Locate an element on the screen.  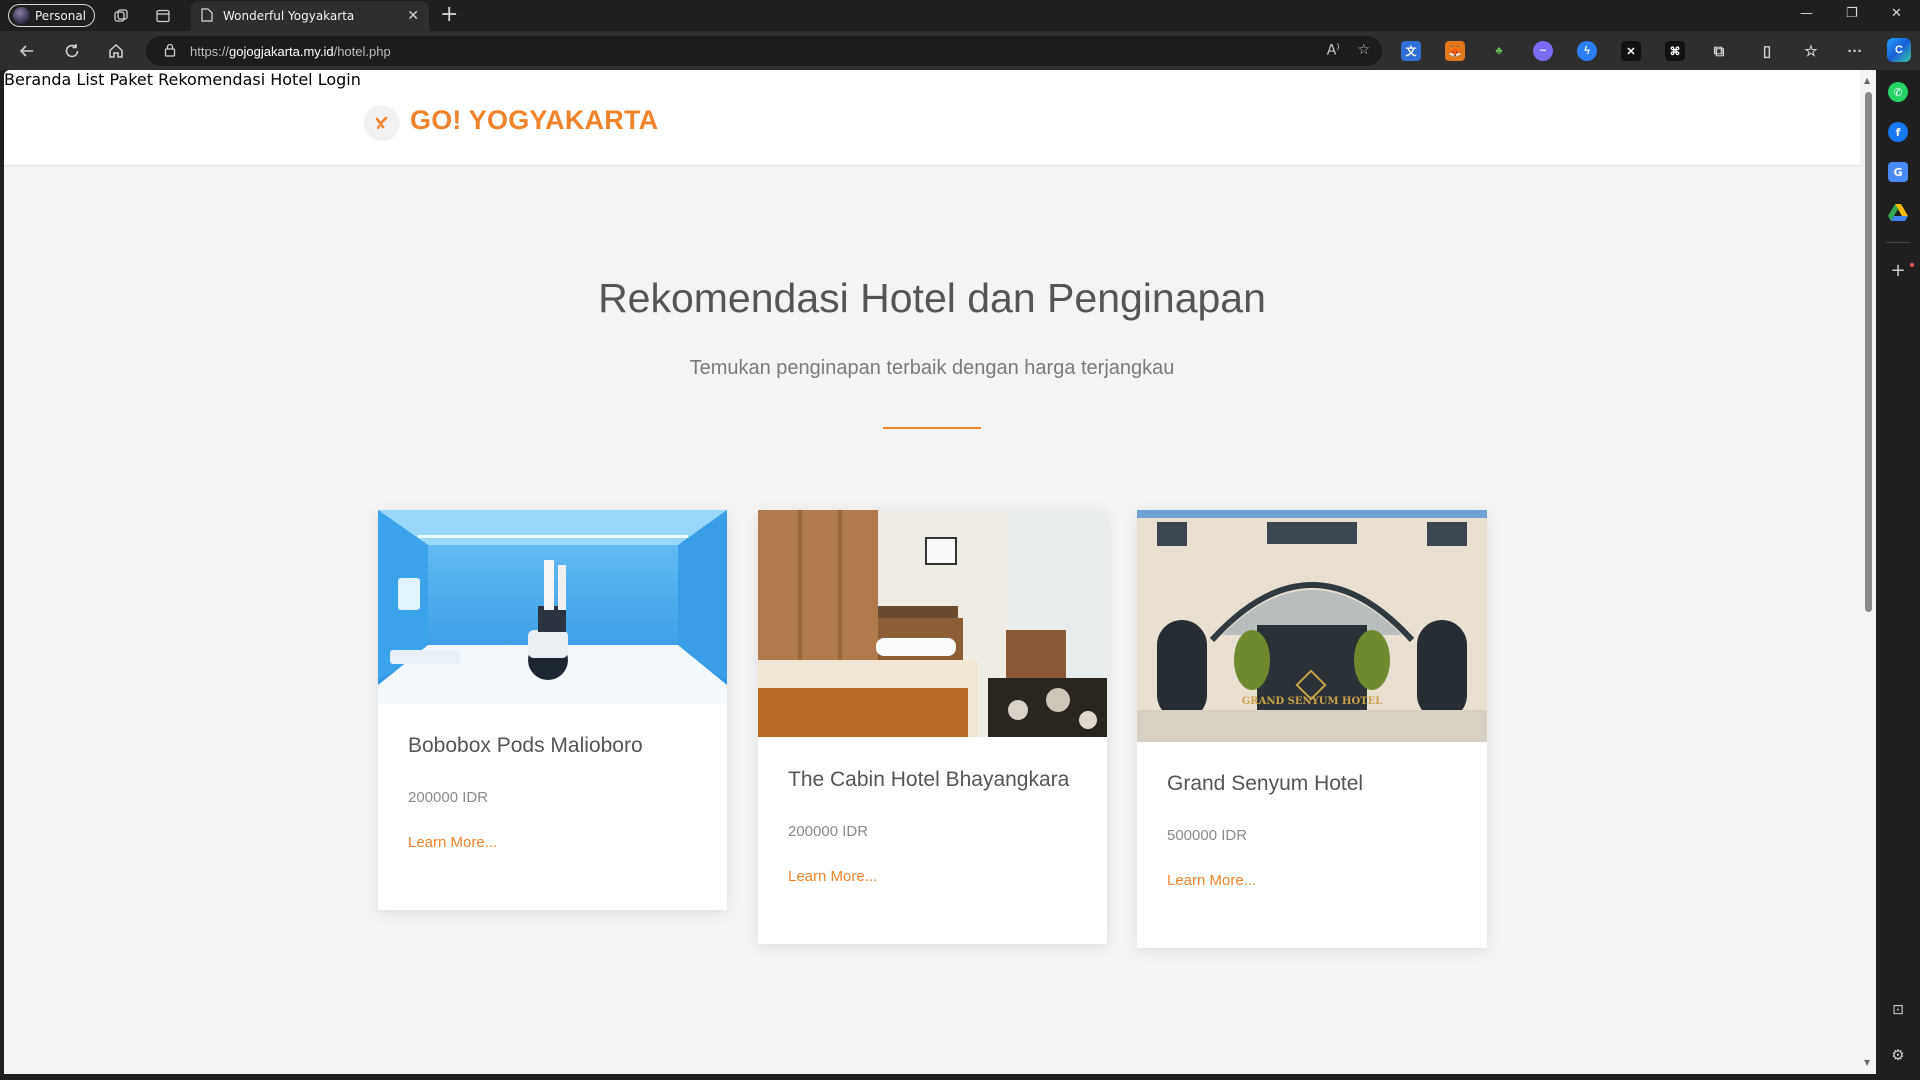
tab-actions-icon is located at coordinates (163, 16).